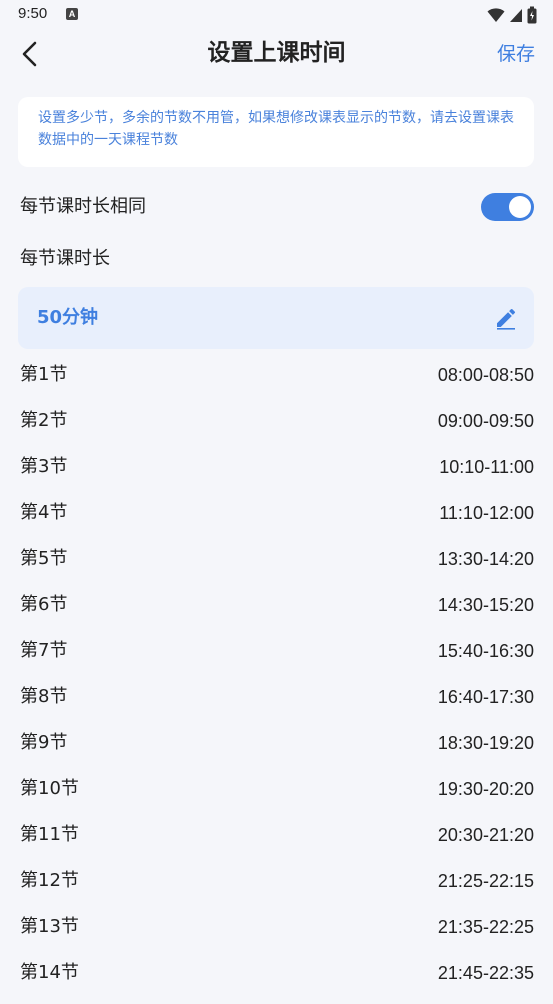 The height and width of the screenshot is (1004, 553). What do you see at coordinates (485, 835) in the screenshot?
I see `period-time: 20:30-21:20` at bounding box center [485, 835].